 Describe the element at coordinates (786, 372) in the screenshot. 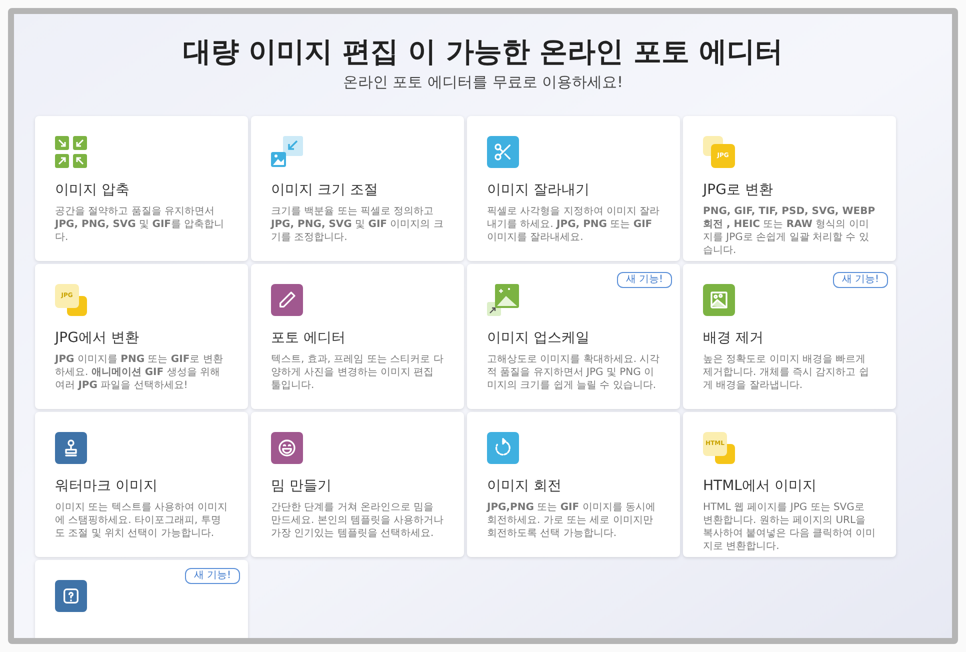

I see `tool-description: 높은 정확도로 이미지 배경을 빠르게 제거합니다. 개체를 즉시 감지하고 쉽게 배경을 잘라냅니다.` at that location.